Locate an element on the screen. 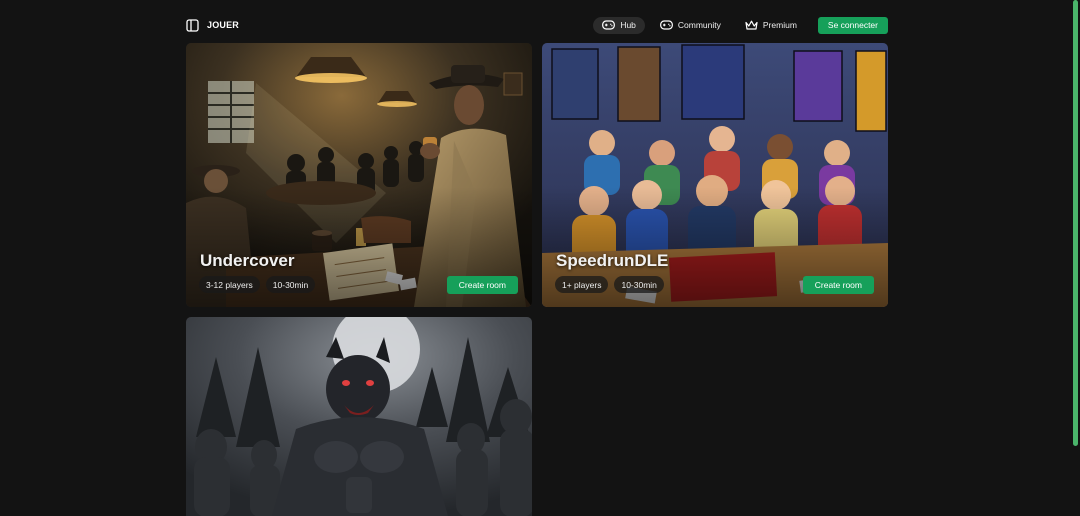  nav-hub-label: Hub is located at coordinates (628, 25).